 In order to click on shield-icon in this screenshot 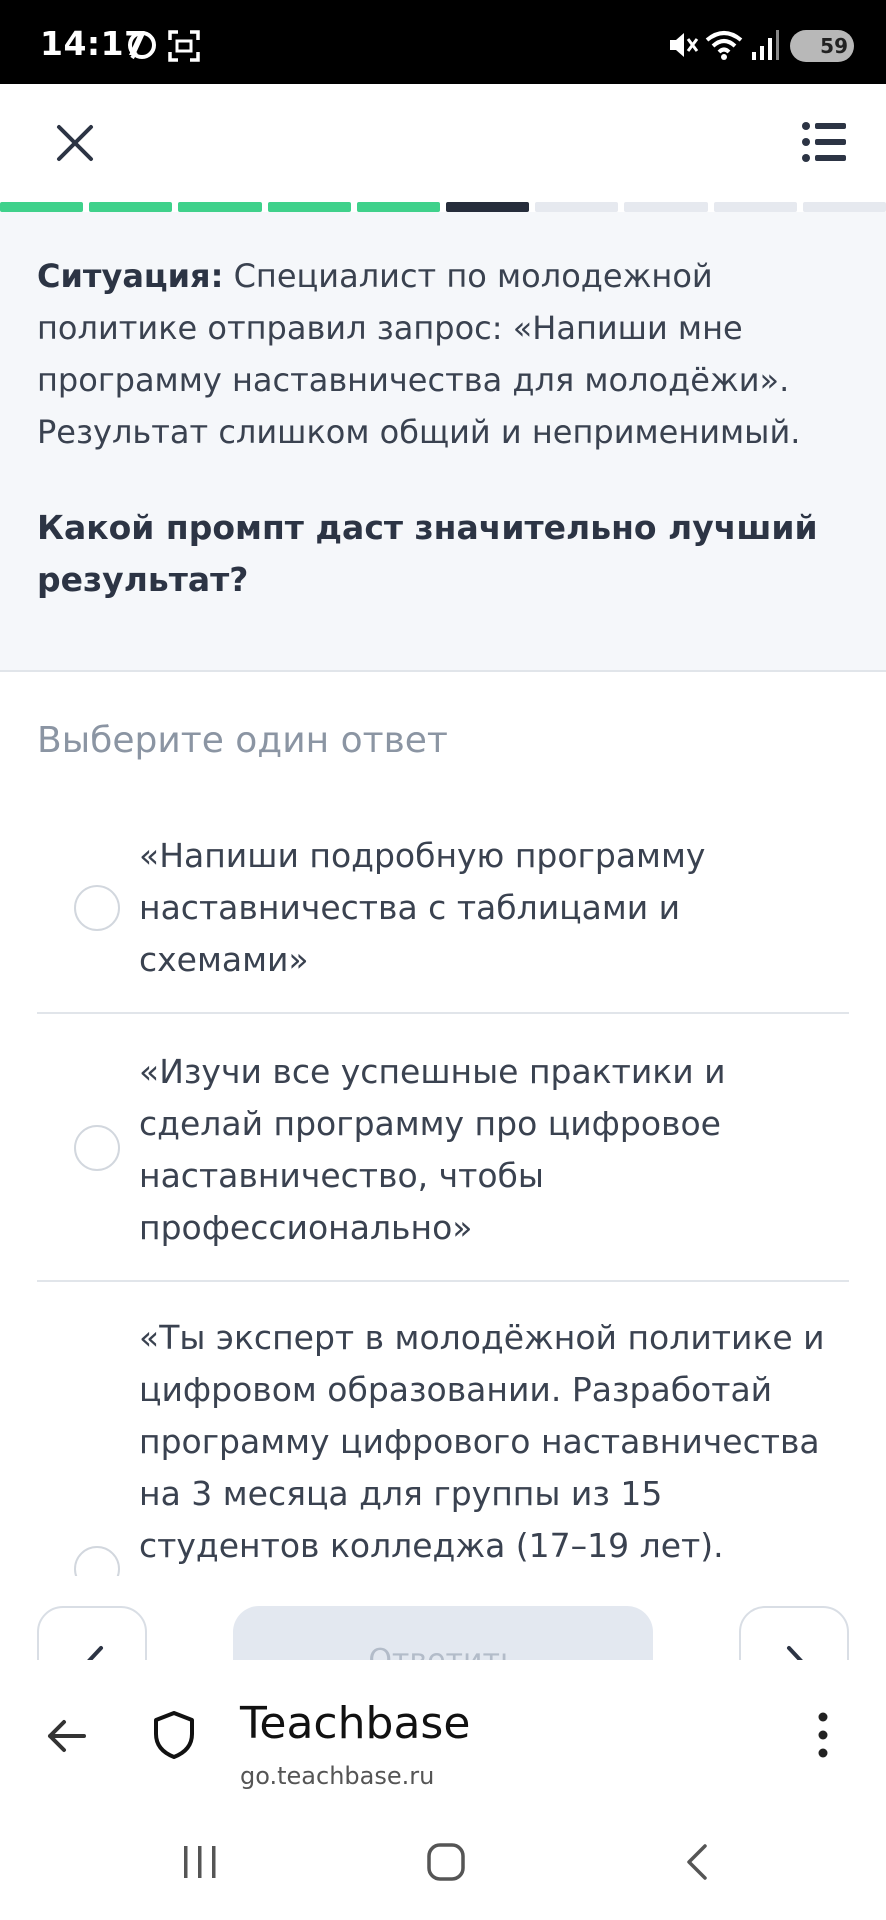, I will do `click(174, 1737)`.